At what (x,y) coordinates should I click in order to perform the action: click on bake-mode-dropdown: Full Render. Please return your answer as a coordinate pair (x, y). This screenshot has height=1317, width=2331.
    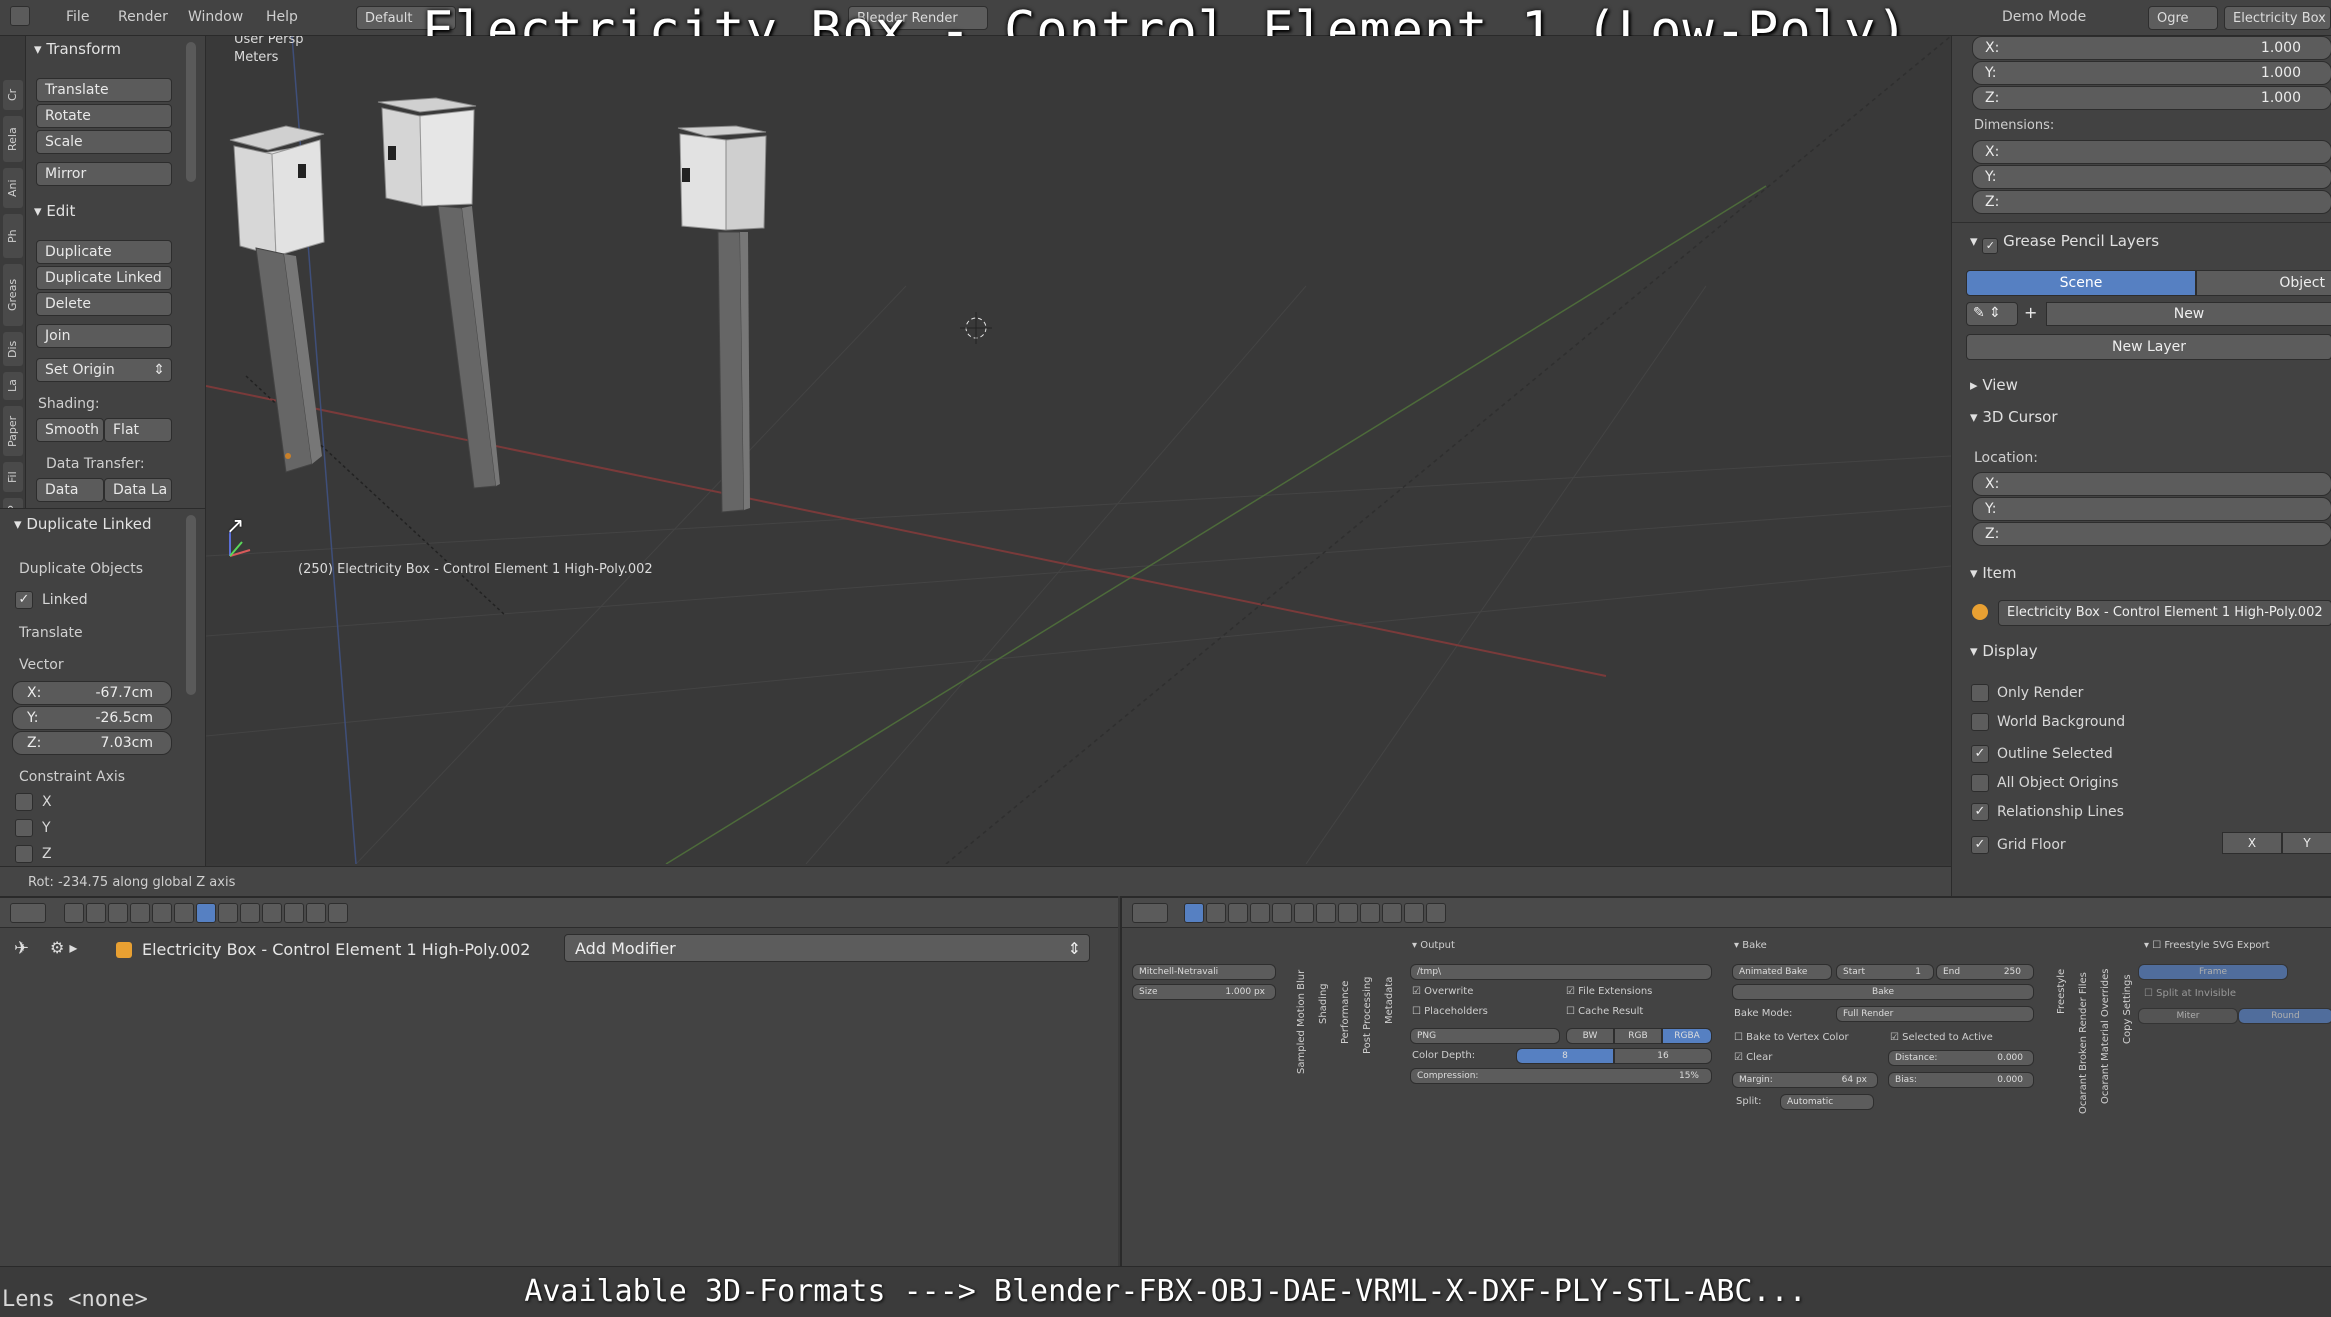
    Looking at the image, I should click on (1935, 1014).